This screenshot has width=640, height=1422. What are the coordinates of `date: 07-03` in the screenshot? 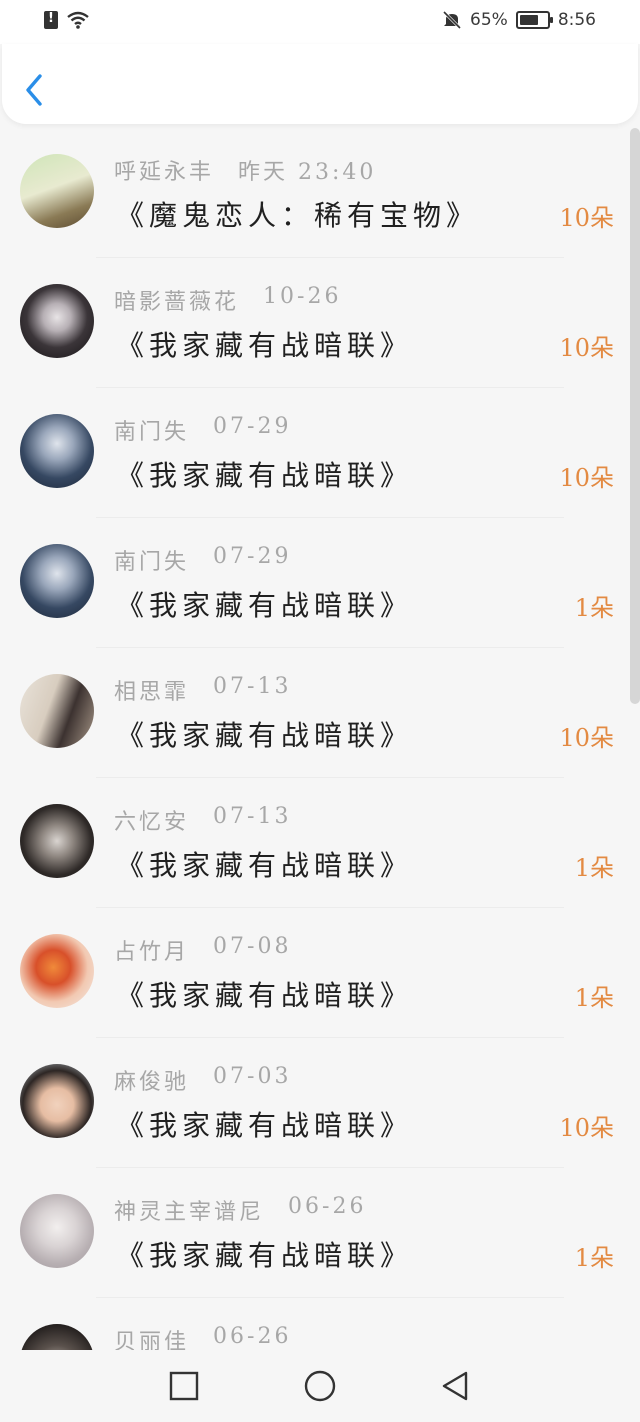 It's located at (252, 1076).